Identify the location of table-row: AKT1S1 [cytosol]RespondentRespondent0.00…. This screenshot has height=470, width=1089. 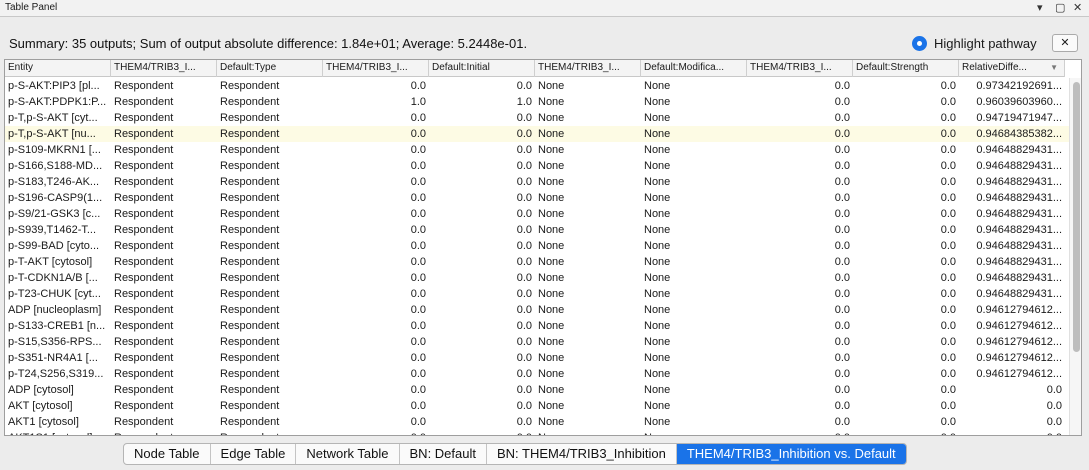
(537, 432).